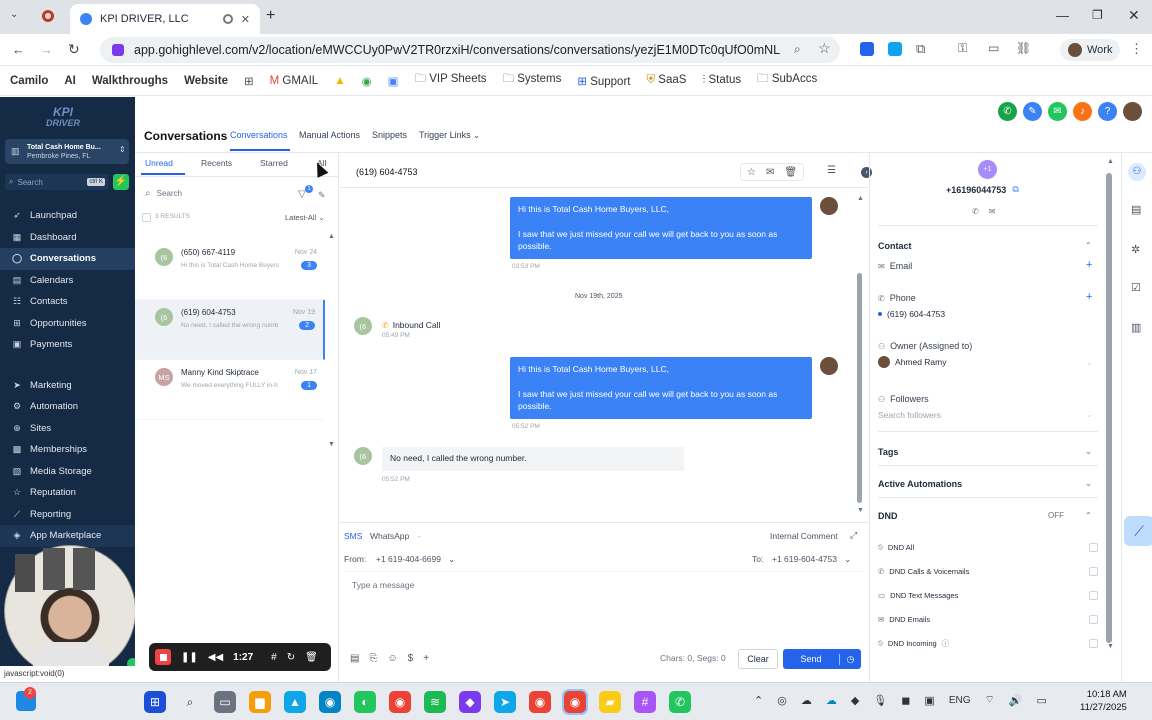 The height and width of the screenshot is (720, 1152). Describe the element at coordinates (989, 700) in the screenshot. I see `wifi-icon: ⌔` at that location.